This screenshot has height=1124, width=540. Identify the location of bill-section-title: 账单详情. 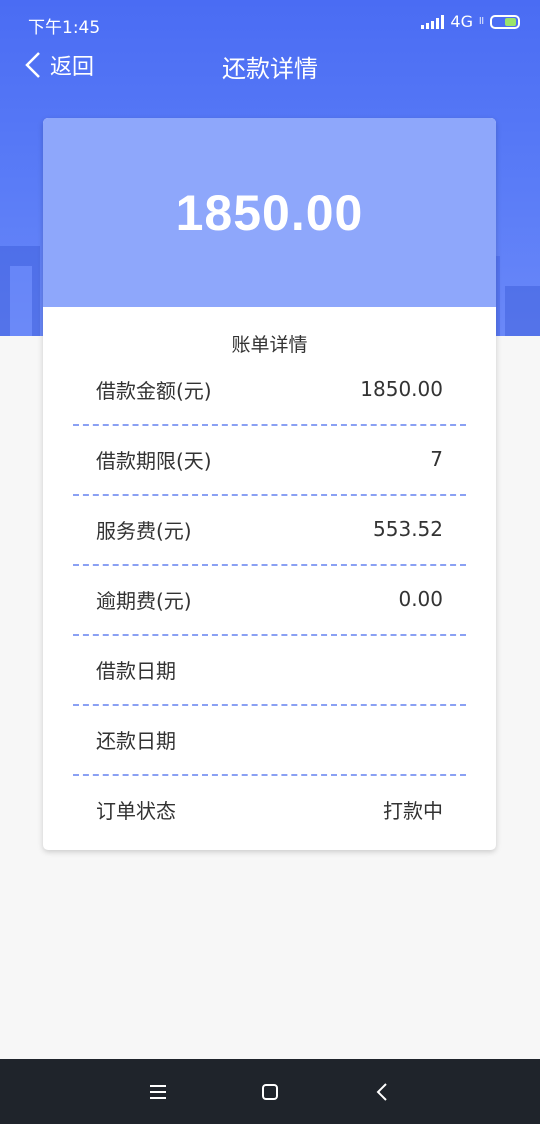
(269, 345).